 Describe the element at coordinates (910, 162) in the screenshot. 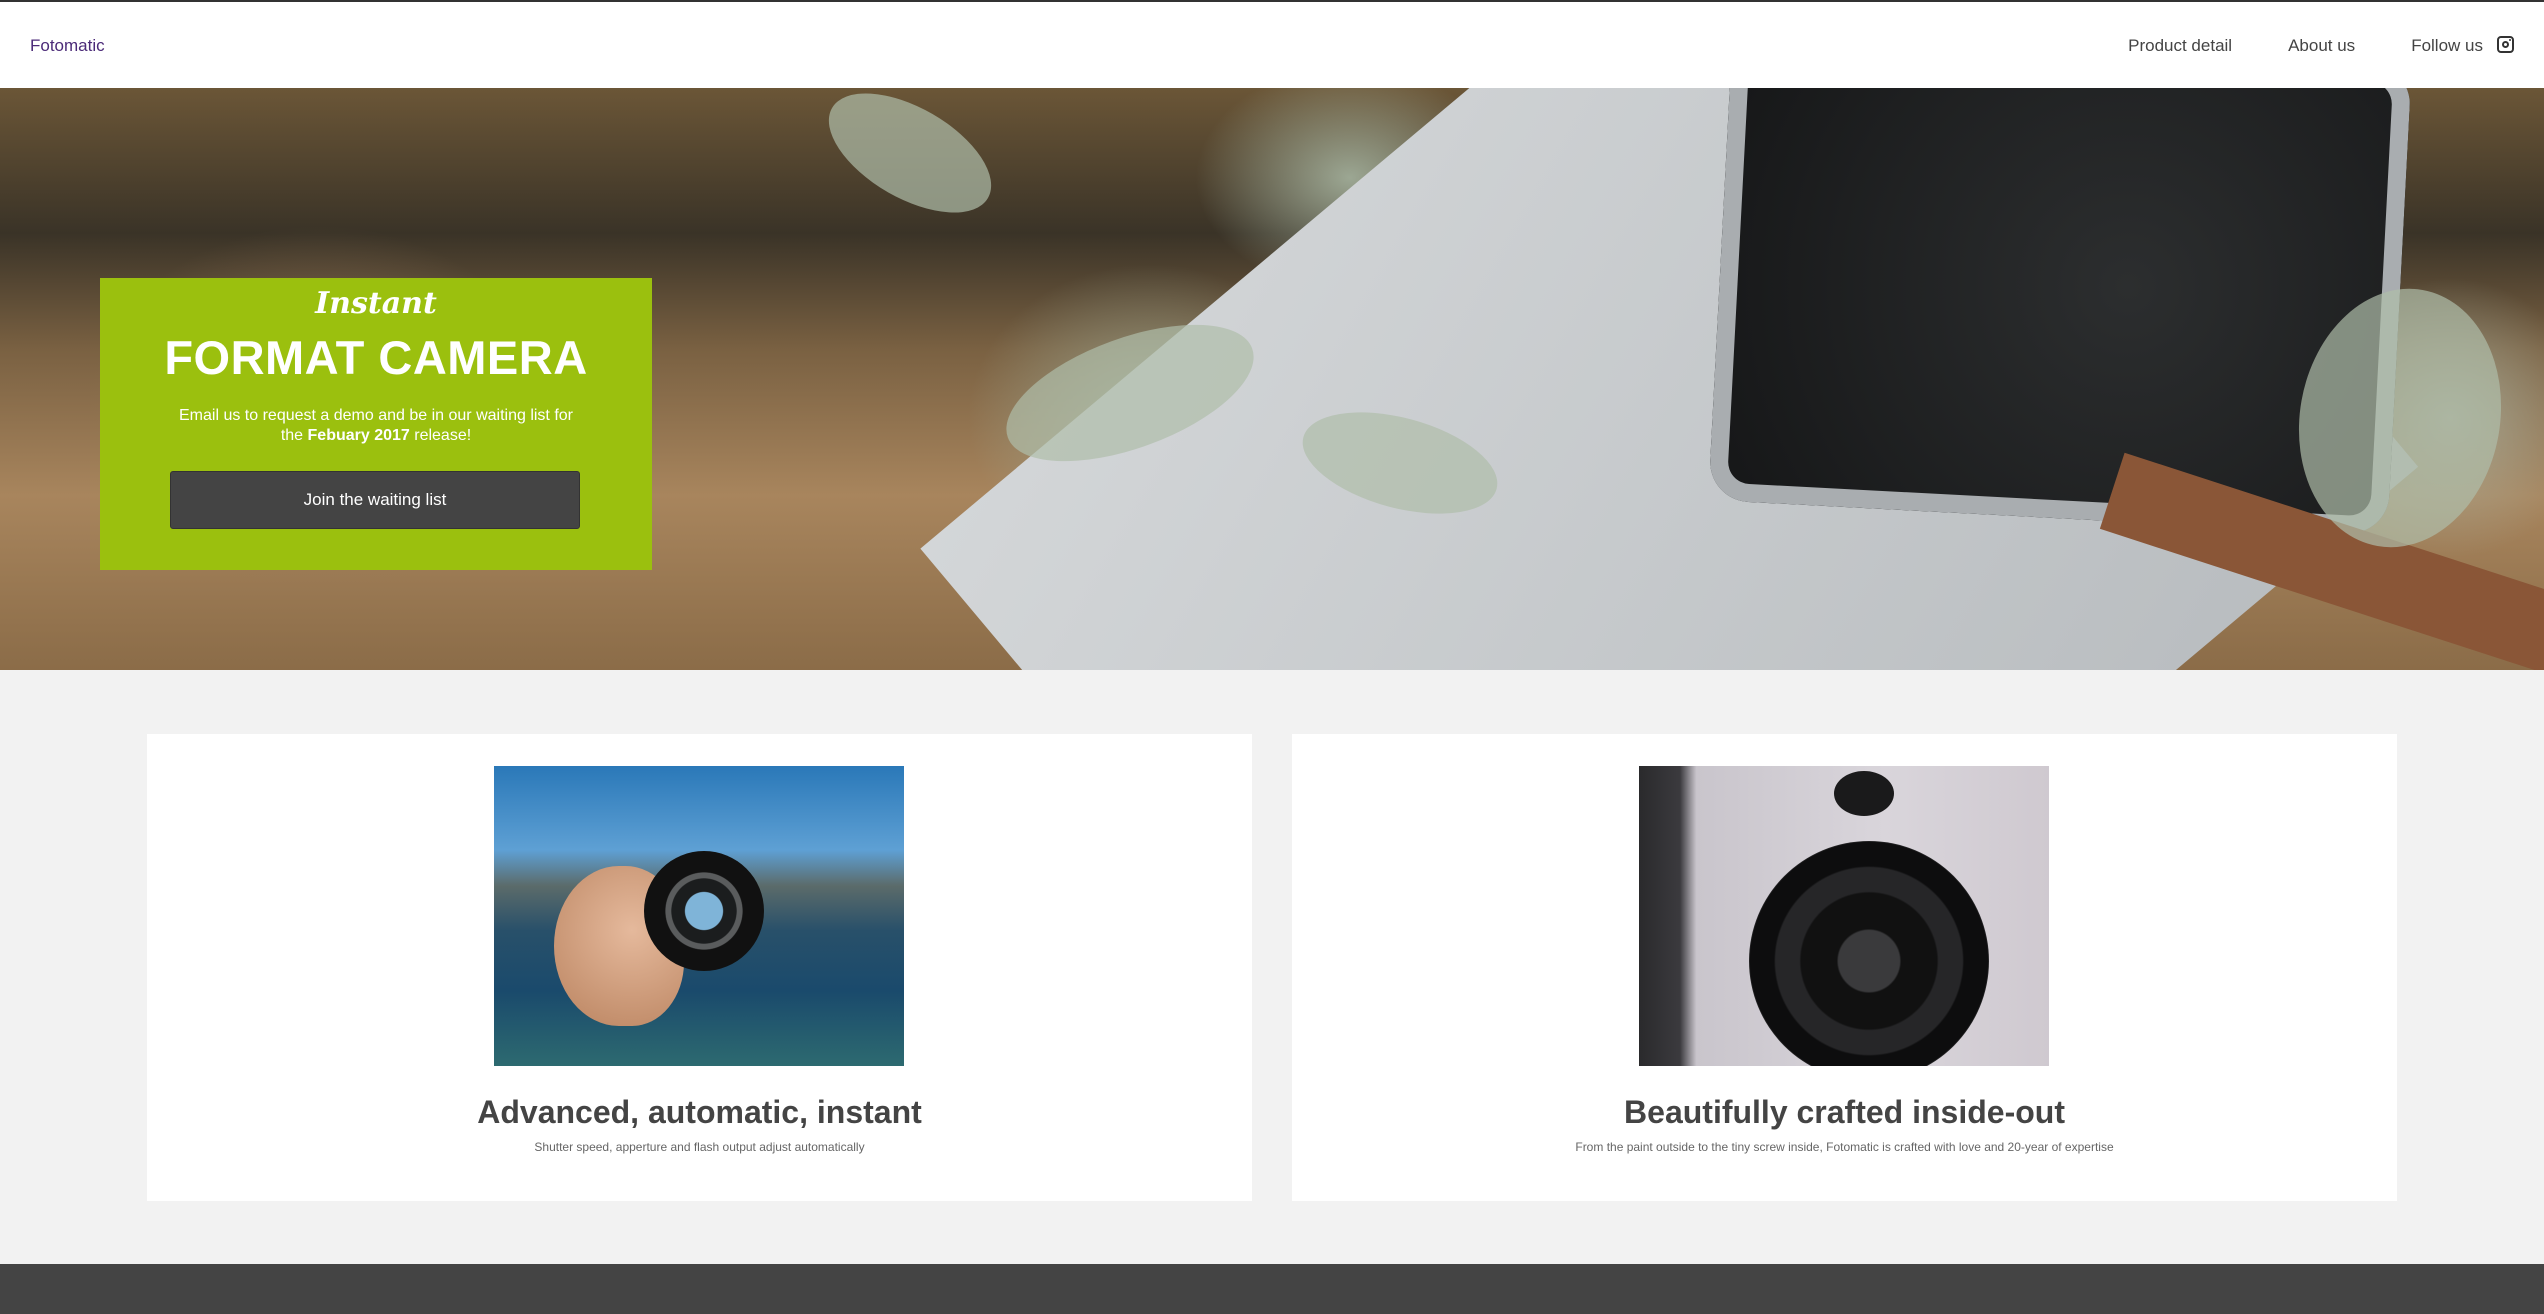

I see `hero-background-leaf` at that location.